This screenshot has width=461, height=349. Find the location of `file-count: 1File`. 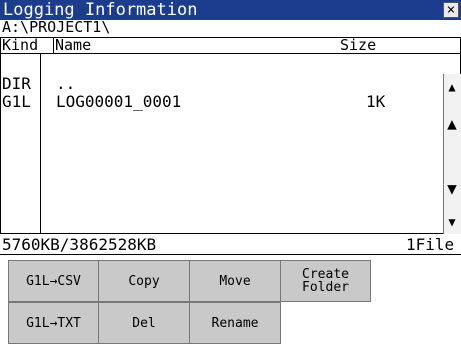

file-count: 1File is located at coordinates (430, 244).